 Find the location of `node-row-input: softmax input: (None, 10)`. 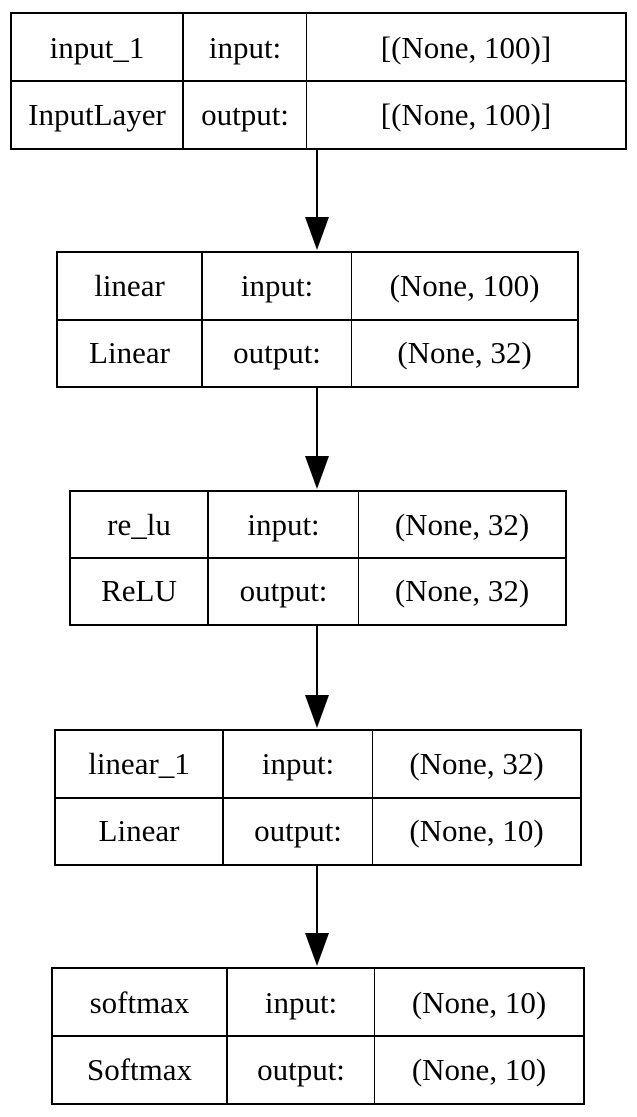

node-row-input: softmax input: (None, 10) is located at coordinates (318, 1003).